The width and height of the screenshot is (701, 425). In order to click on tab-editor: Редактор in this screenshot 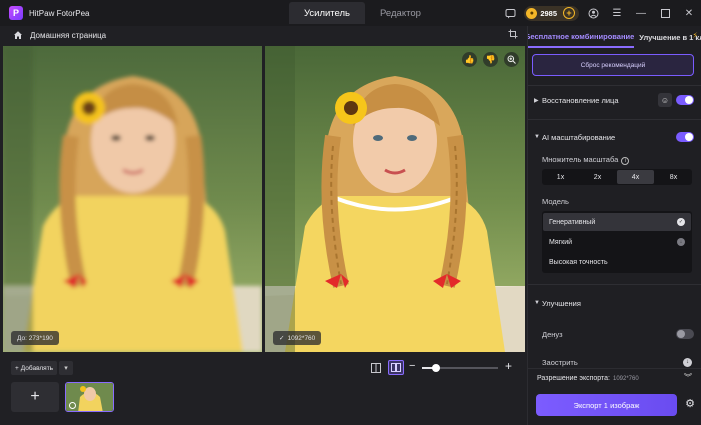, I will do `click(400, 13)`.